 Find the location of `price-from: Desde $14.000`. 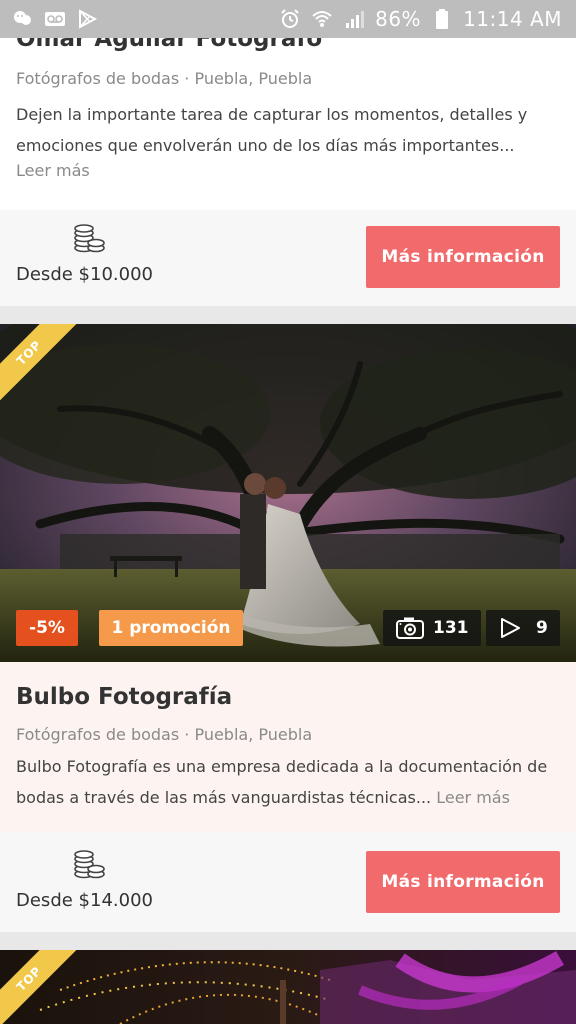

price-from: Desde $14.000 is located at coordinates (84, 900).